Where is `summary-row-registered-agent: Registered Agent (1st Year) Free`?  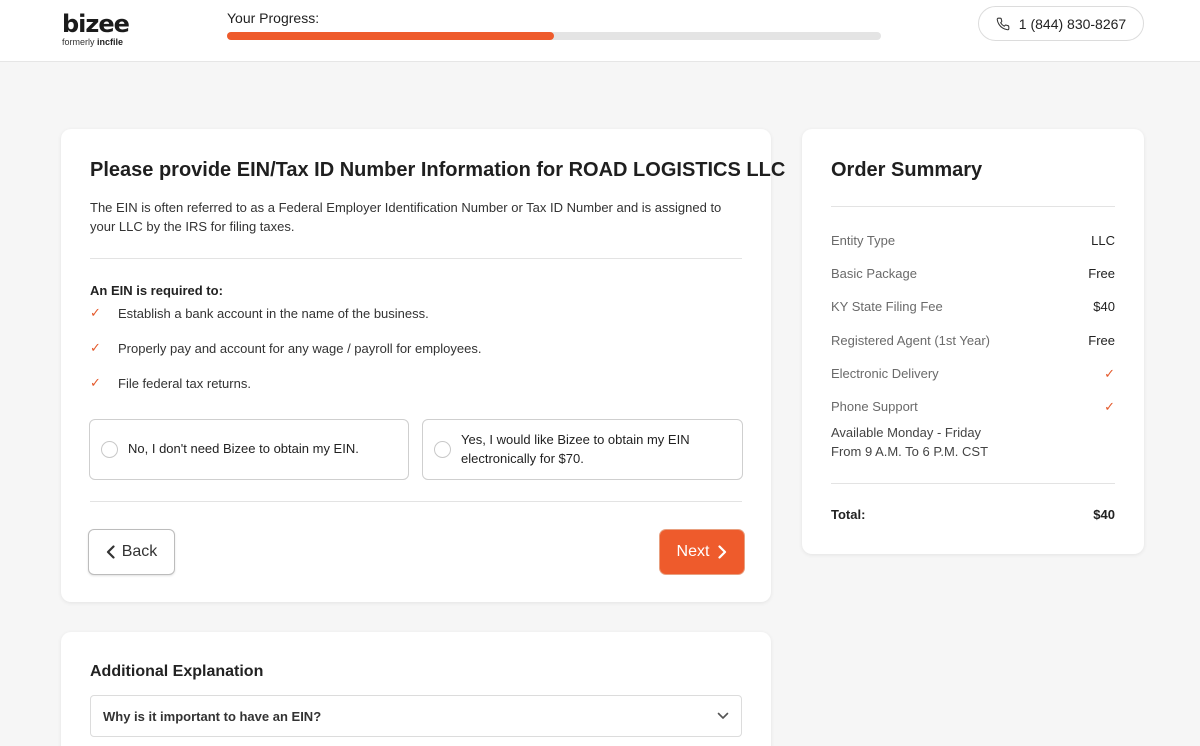 summary-row-registered-agent: Registered Agent (1st Year) Free is located at coordinates (973, 340).